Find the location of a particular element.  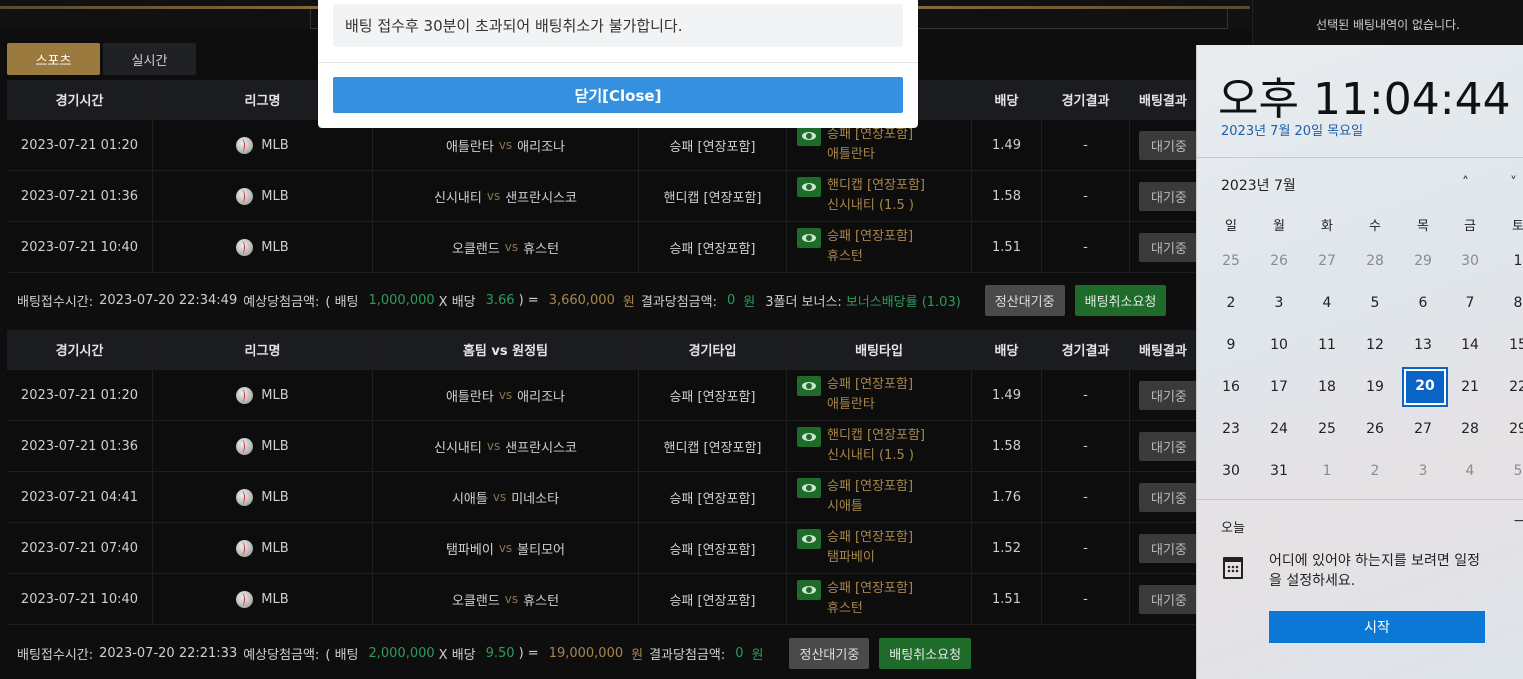

calendar-day: 22 is located at coordinates (1509, 387).